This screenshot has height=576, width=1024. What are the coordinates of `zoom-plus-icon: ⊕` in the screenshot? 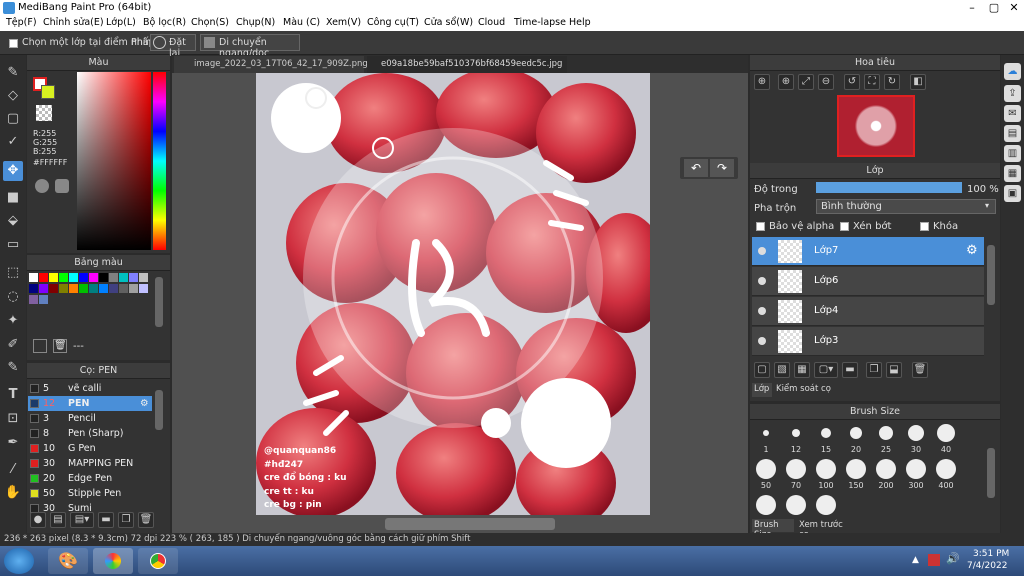 It's located at (786, 82).